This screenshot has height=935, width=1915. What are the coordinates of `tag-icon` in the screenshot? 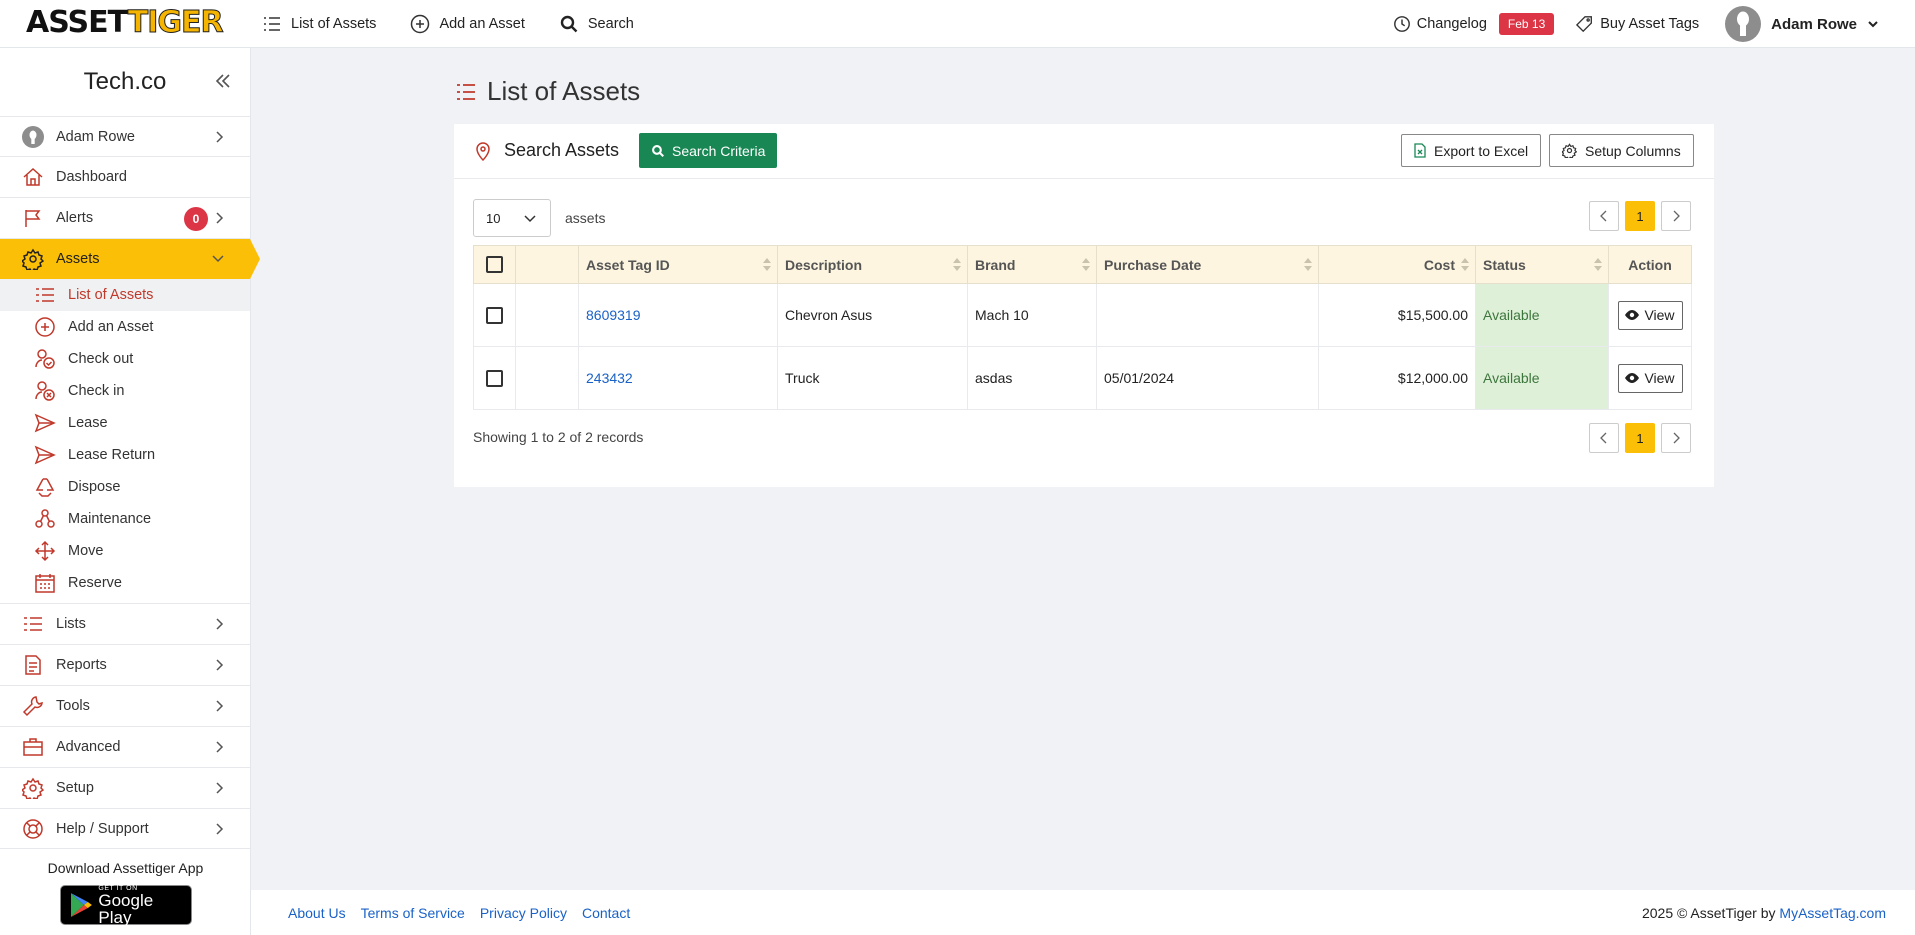 It's located at (1584, 24).